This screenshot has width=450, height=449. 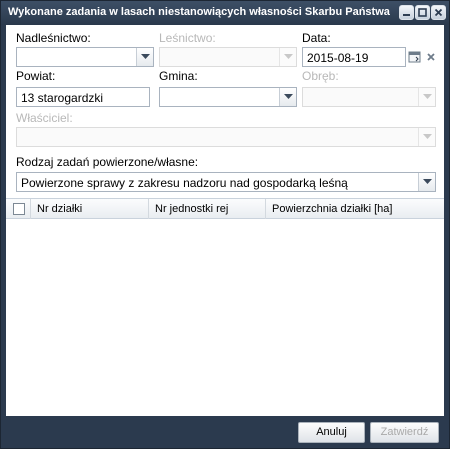 I want to click on gmina-select, so click(x=228, y=97).